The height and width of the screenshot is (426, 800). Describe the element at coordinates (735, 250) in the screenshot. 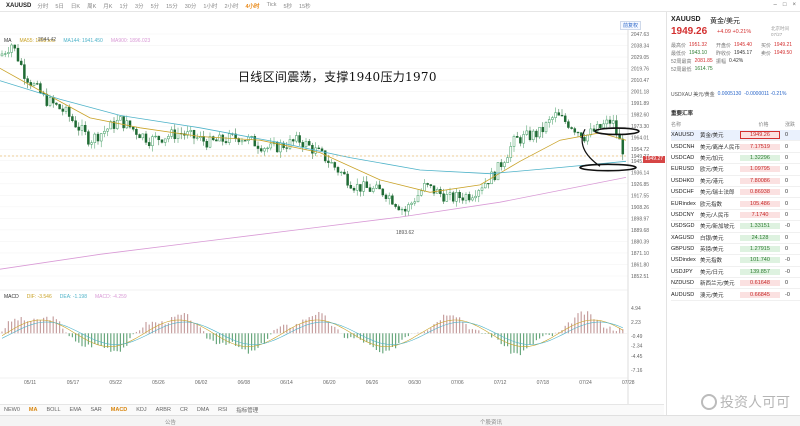

I see `watchlist-row: GBPUSD 英镑/美元 1.27915 0` at that location.